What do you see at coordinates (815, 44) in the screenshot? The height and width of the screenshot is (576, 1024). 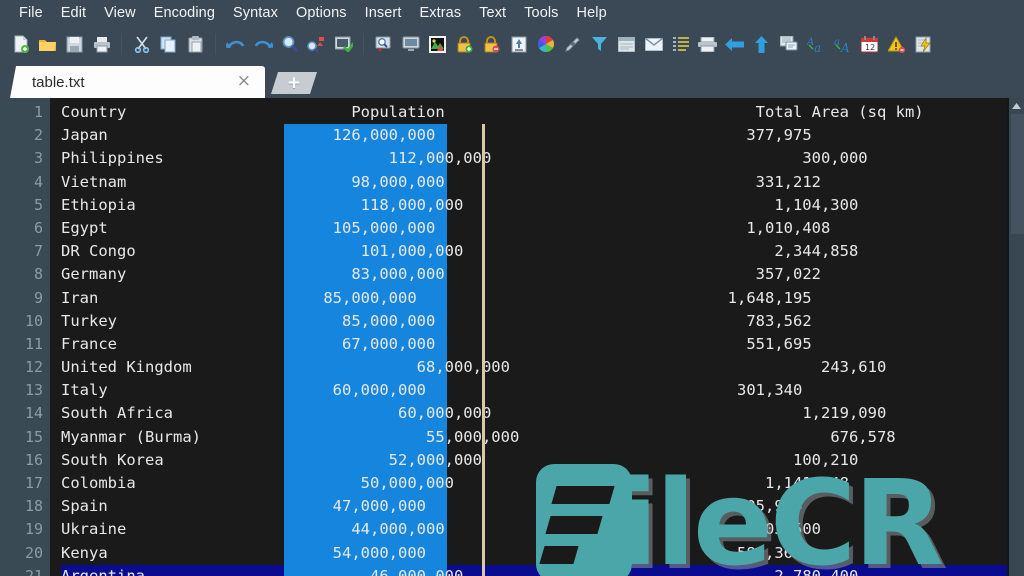 I see `lowercase-icon: Aa` at bounding box center [815, 44].